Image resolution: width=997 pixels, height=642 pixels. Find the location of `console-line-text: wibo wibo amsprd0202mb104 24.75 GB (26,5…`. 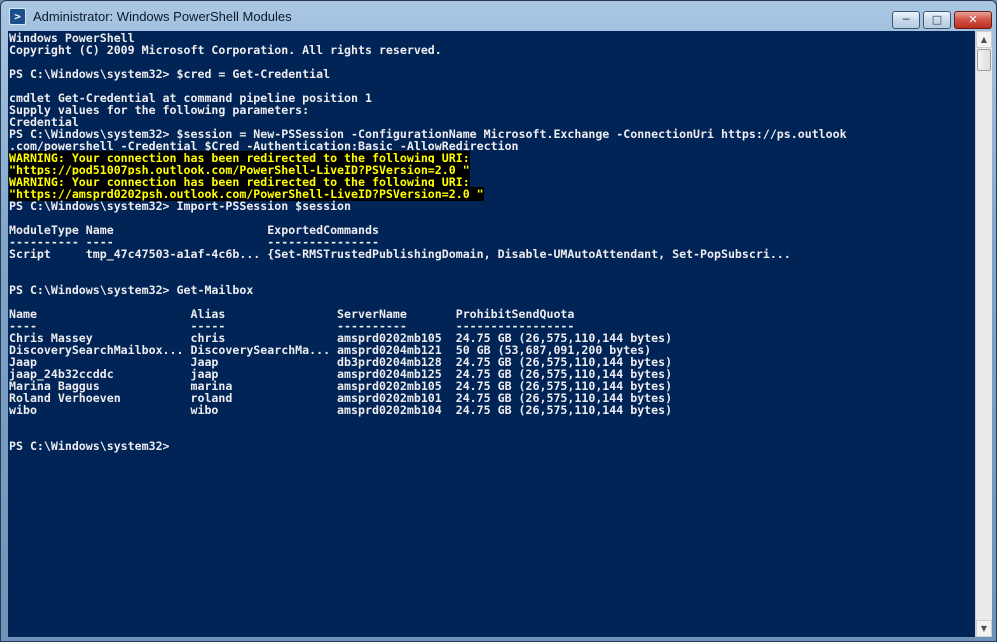

console-line-text: wibo wibo amsprd0202mb104 24.75 GB (26,5… is located at coordinates (341, 410).